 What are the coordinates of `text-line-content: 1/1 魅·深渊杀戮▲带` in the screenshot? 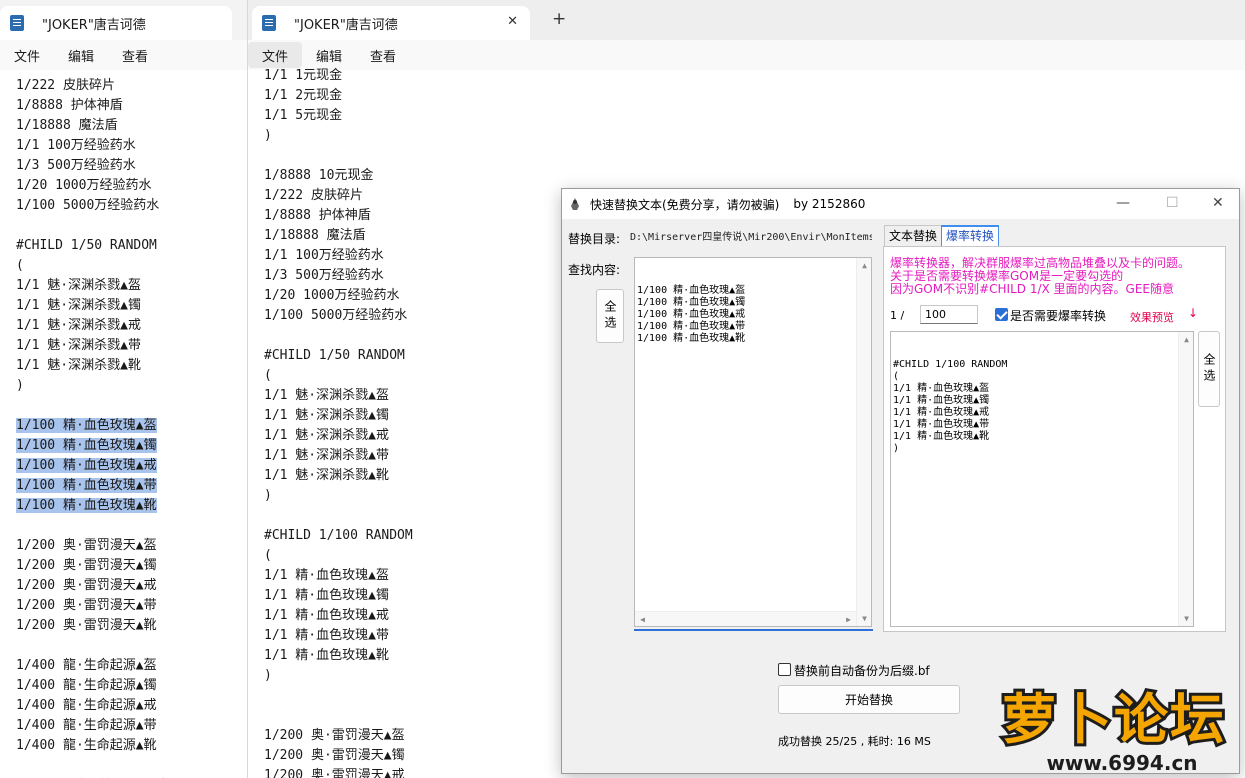 It's located at (78, 345).